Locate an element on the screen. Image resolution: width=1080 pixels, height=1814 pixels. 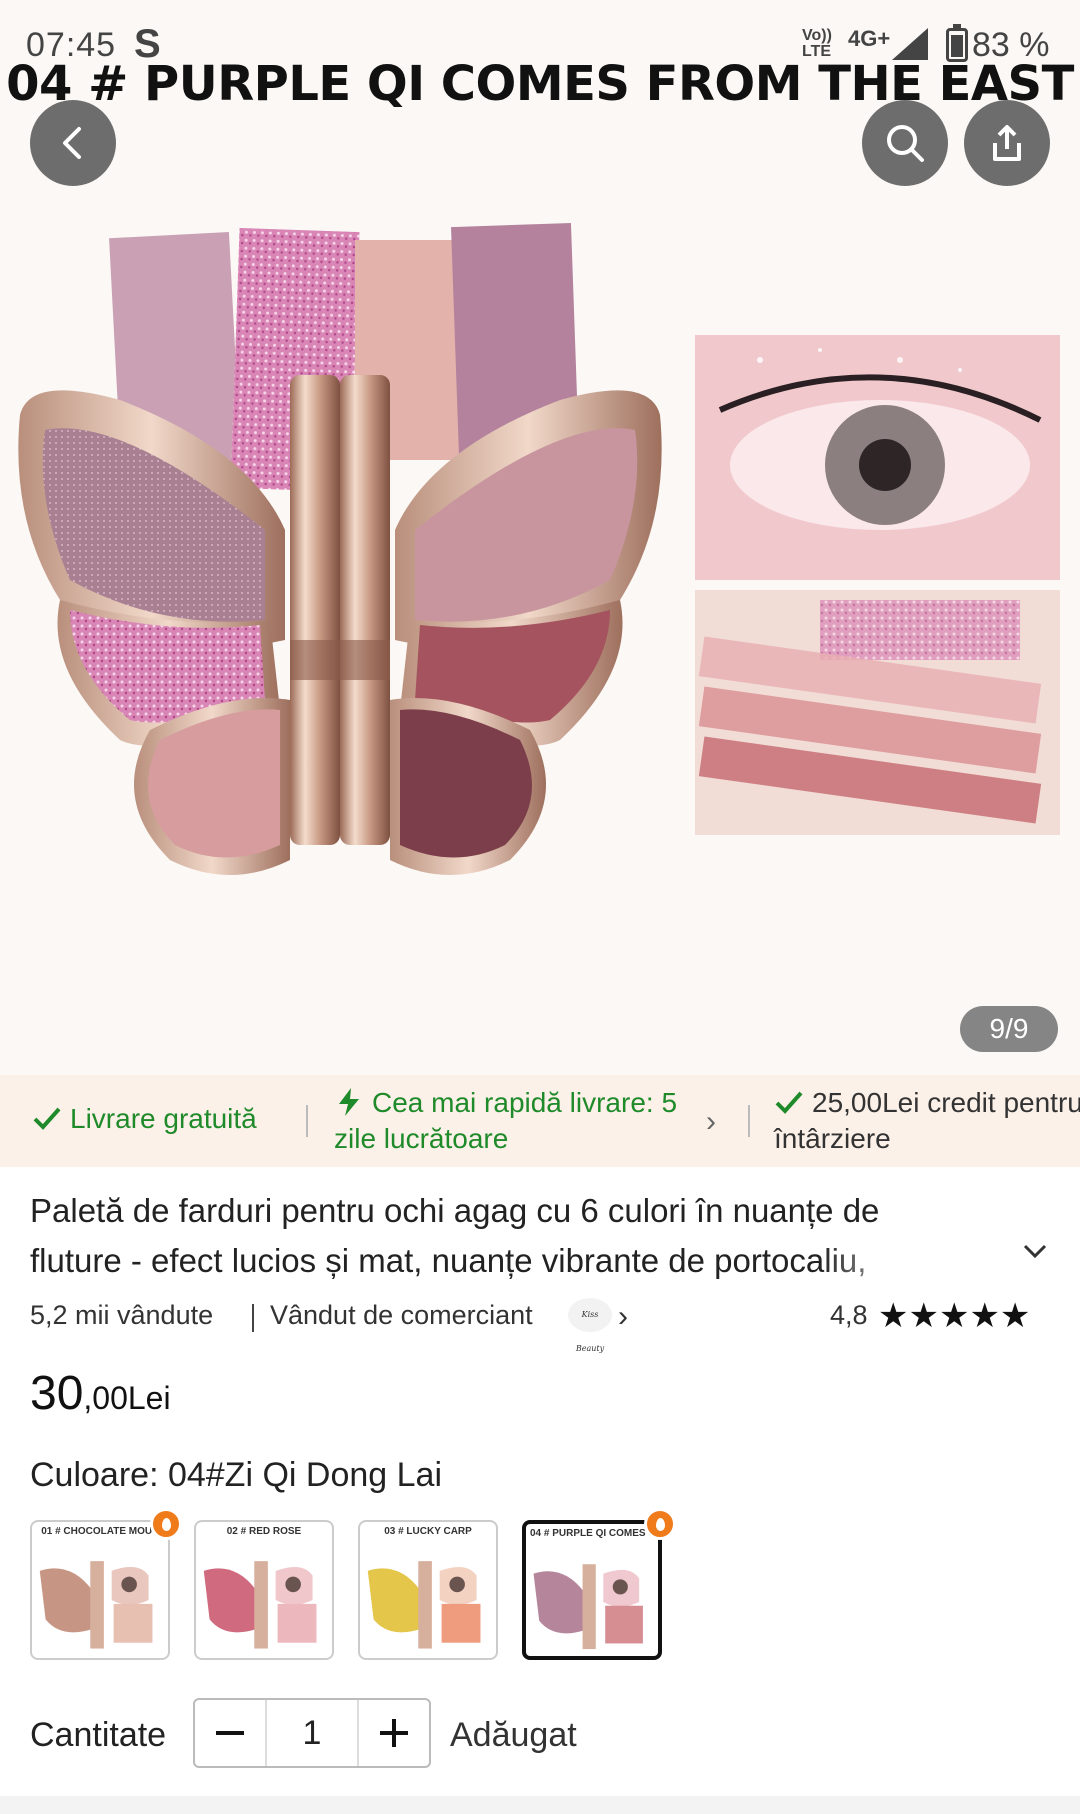
quantity-label: Cantitate is located at coordinates (98, 1735).